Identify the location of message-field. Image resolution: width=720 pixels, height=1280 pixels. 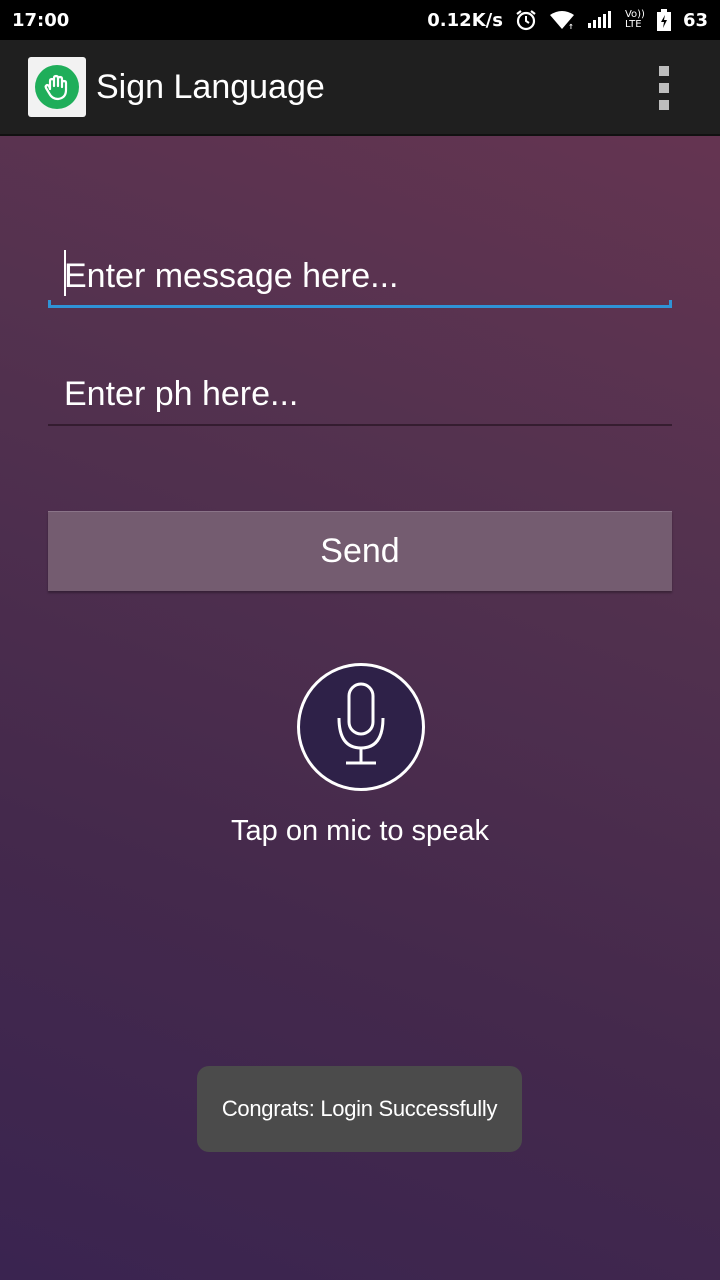
(360, 278).